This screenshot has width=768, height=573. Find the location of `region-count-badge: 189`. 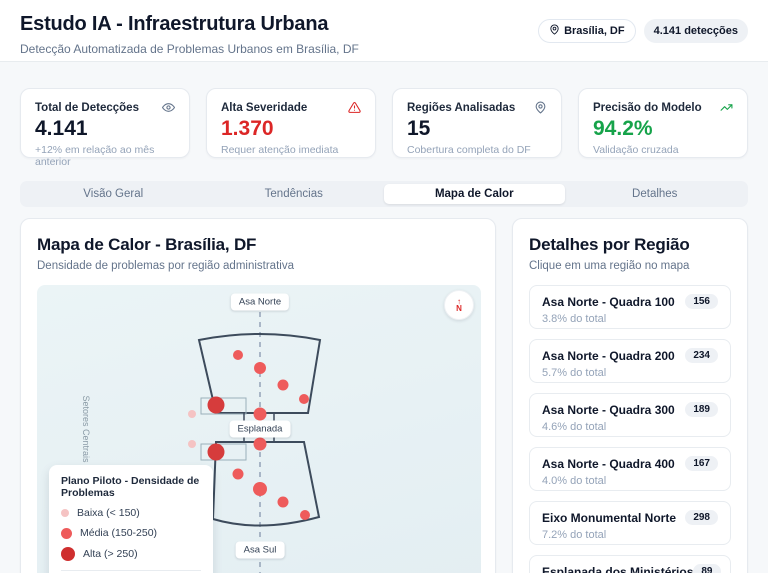

region-count-badge: 189 is located at coordinates (701, 409).